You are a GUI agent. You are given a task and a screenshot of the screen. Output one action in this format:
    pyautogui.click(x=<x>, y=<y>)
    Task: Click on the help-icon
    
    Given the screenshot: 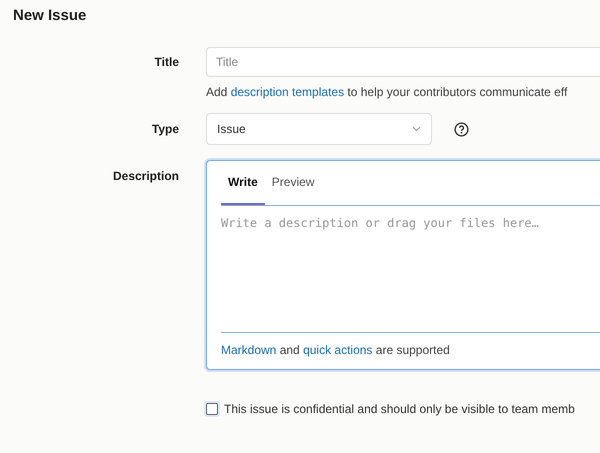 What is the action you would take?
    pyautogui.click(x=461, y=129)
    